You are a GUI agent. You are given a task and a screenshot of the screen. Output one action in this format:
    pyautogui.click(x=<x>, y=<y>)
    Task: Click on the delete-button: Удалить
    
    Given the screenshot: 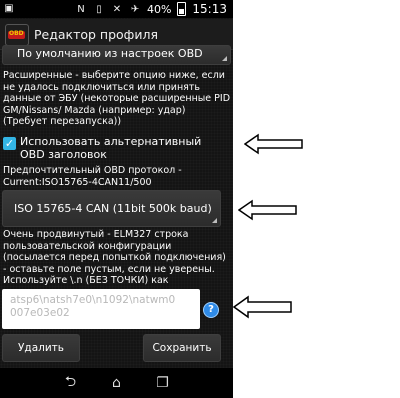 What is the action you would take?
    pyautogui.click(x=41, y=348)
    